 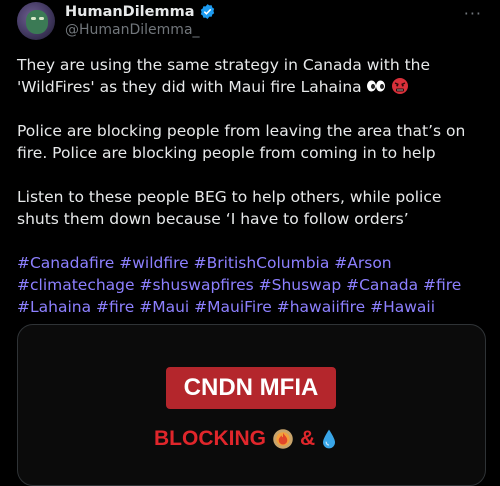 What do you see at coordinates (308, 438) in the screenshot?
I see `media-caption-amp: &` at bounding box center [308, 438].